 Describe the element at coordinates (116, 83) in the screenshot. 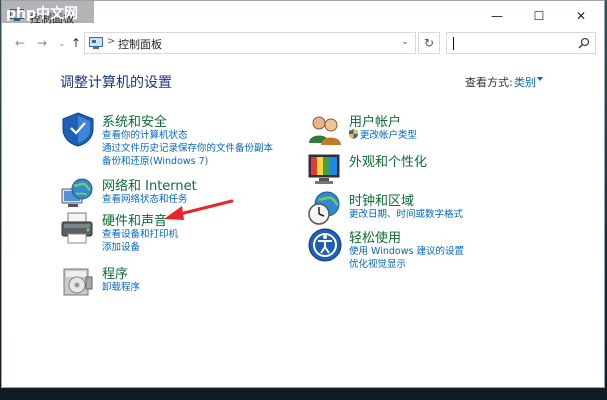

I see `page-title: 调整计算机的设置` at that location.